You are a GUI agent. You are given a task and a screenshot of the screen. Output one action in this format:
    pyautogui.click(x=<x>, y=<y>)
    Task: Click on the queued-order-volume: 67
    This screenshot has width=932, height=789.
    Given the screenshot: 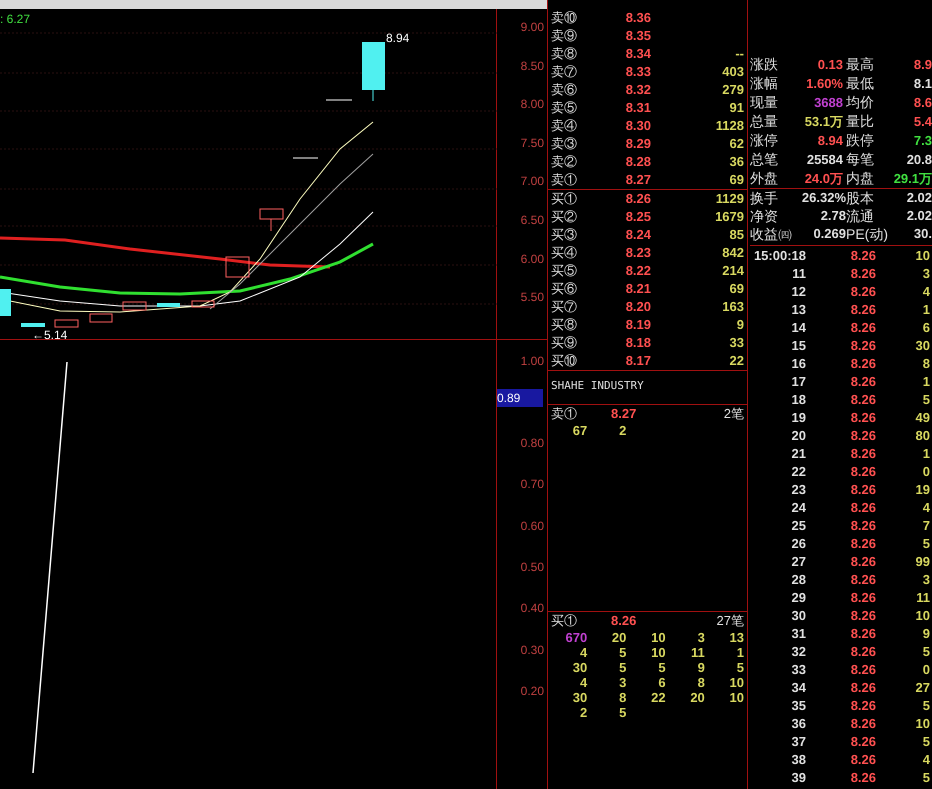 What is the action you would take?
    pyautogui.click(x=580, y=430)
    